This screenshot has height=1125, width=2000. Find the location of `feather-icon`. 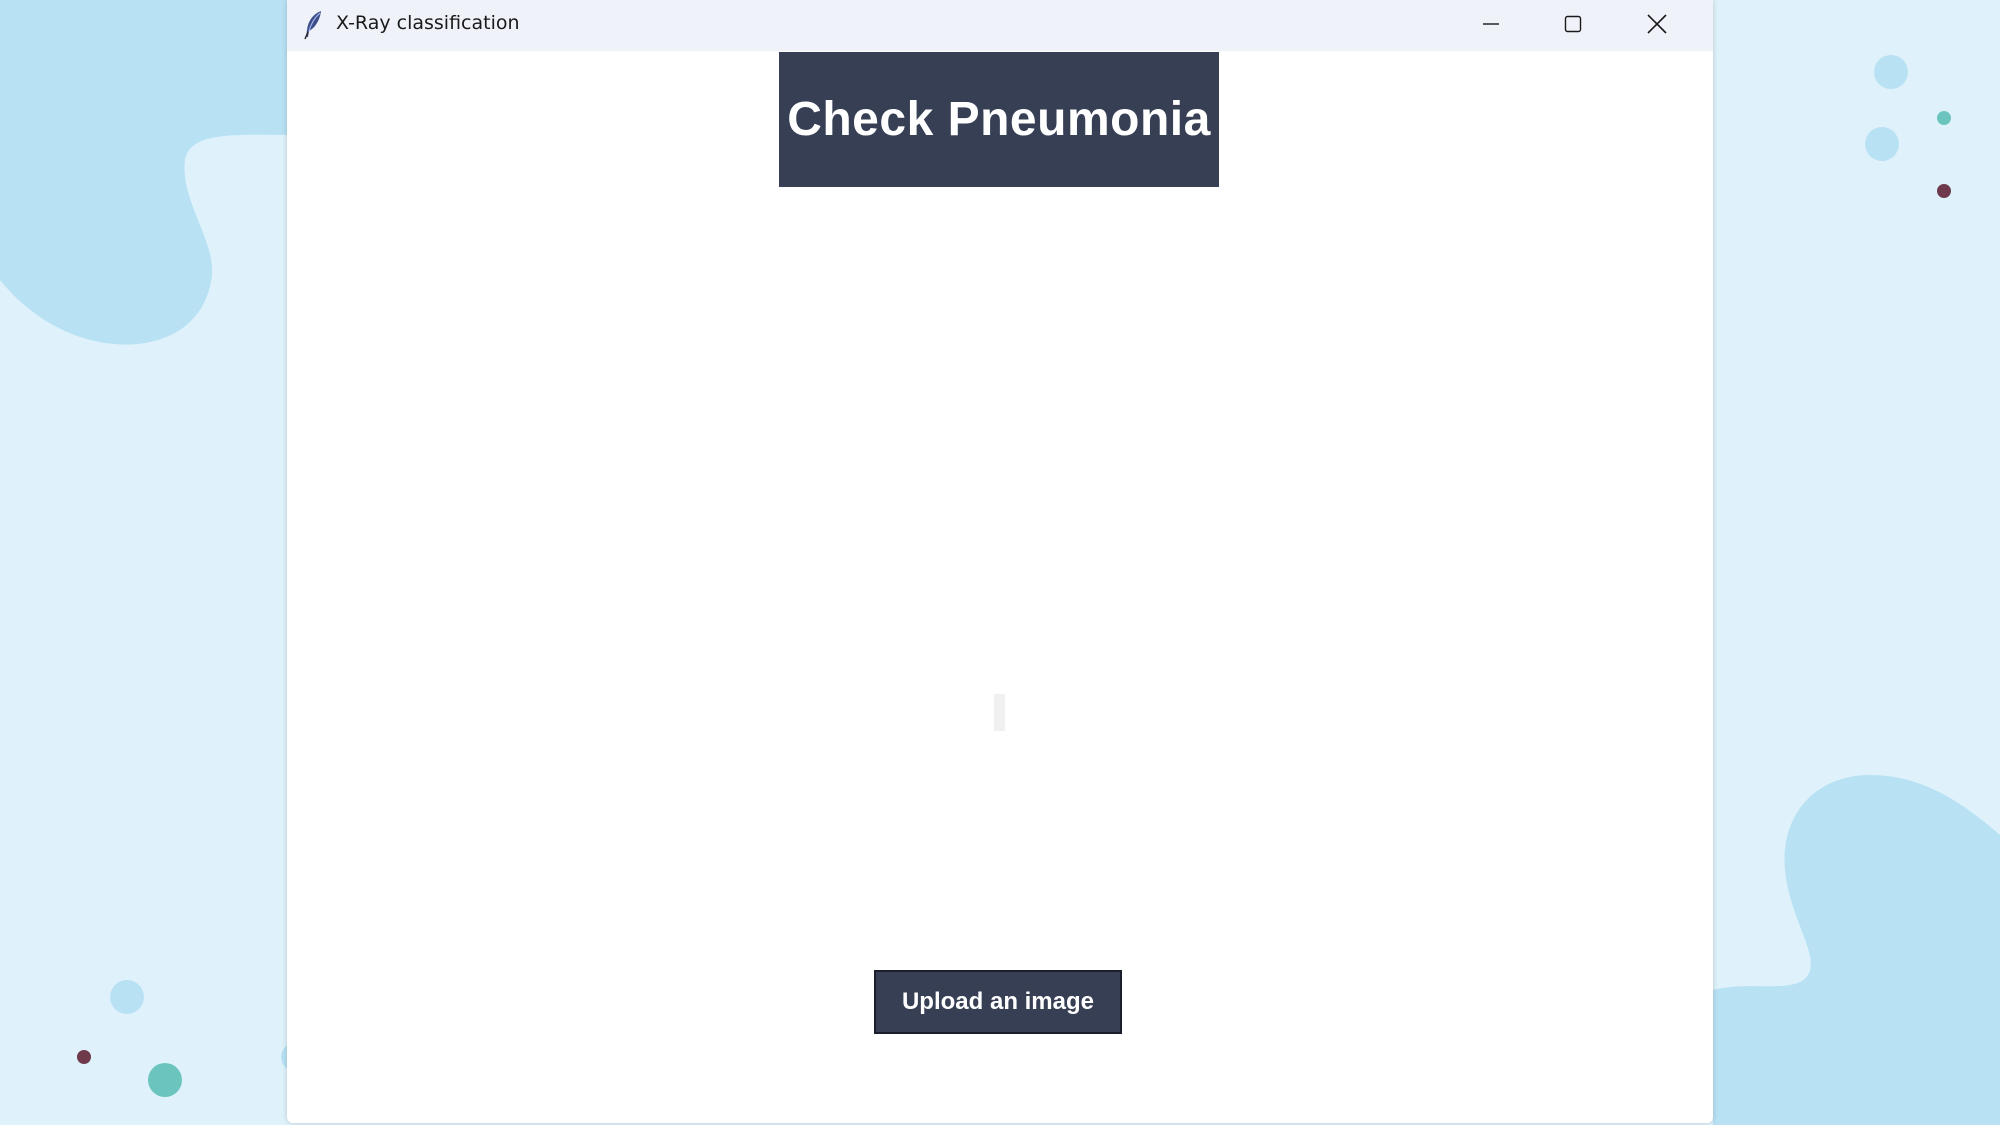

feather-icon is located at coordinates (312, 25).